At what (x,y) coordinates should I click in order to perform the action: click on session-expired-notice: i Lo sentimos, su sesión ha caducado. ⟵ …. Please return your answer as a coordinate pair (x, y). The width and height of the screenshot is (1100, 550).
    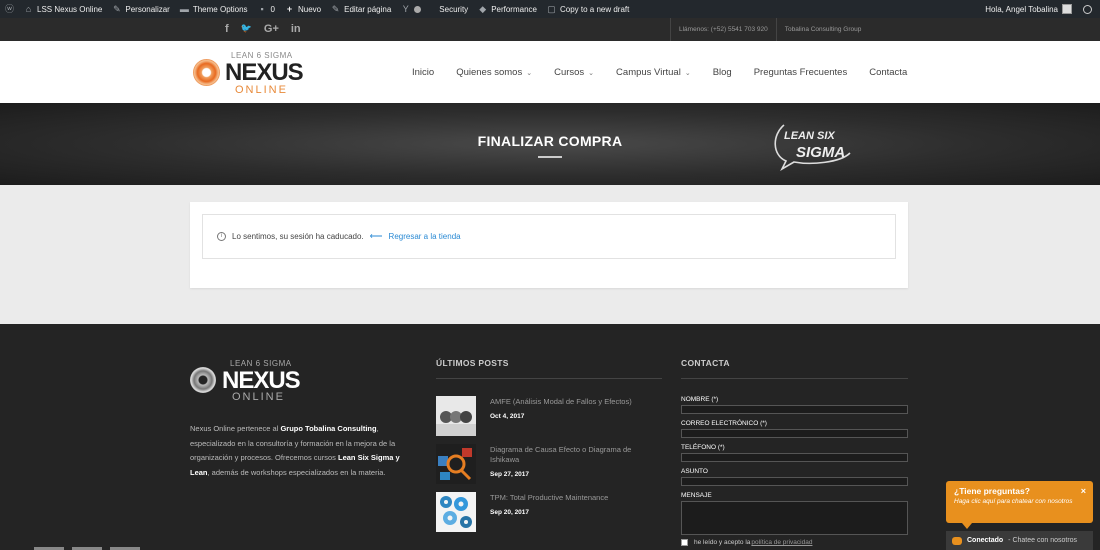
    Looking at the image, I should click on (549, 236).